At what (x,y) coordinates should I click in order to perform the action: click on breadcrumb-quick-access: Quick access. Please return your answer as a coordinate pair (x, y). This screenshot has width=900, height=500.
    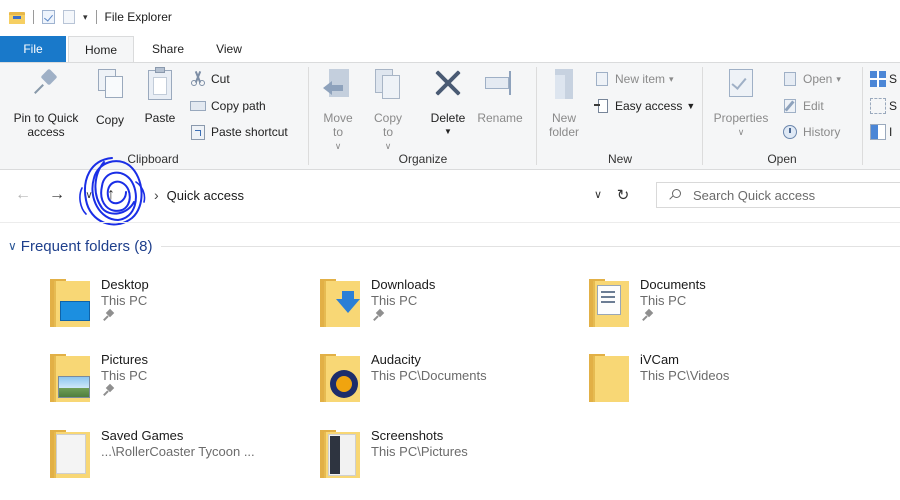
    Looking at the image, I should click on (205, 195).